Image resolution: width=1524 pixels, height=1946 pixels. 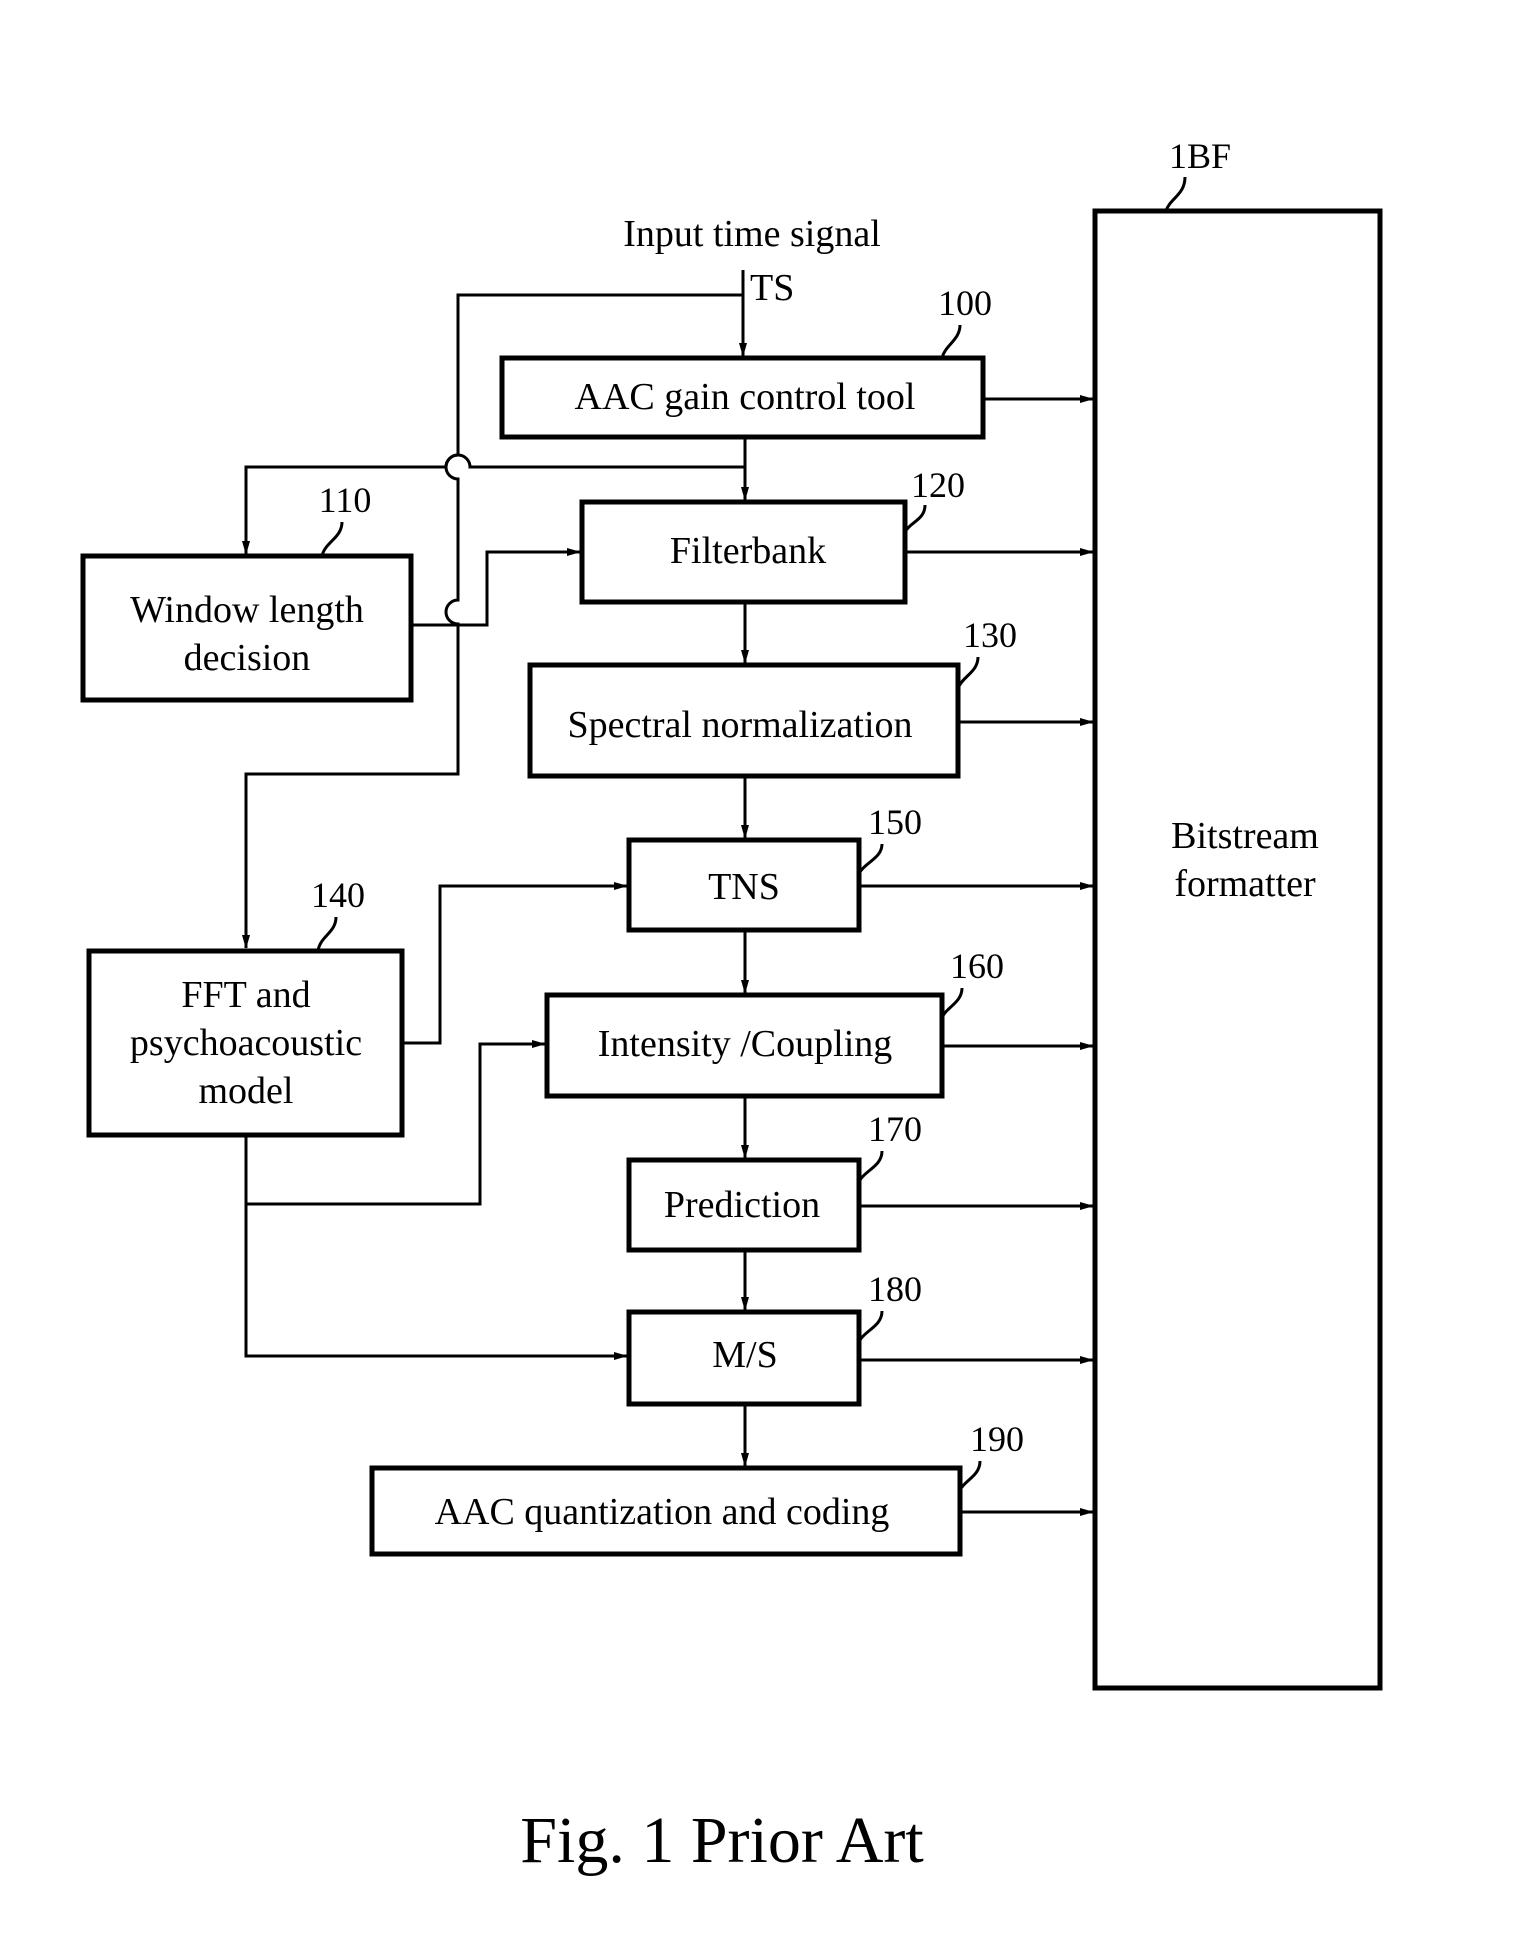 What do you see at coordinates (742, 1205) in the screenshot?
I see `prediction-label: Prediction` at bounding box center [742, 1205].